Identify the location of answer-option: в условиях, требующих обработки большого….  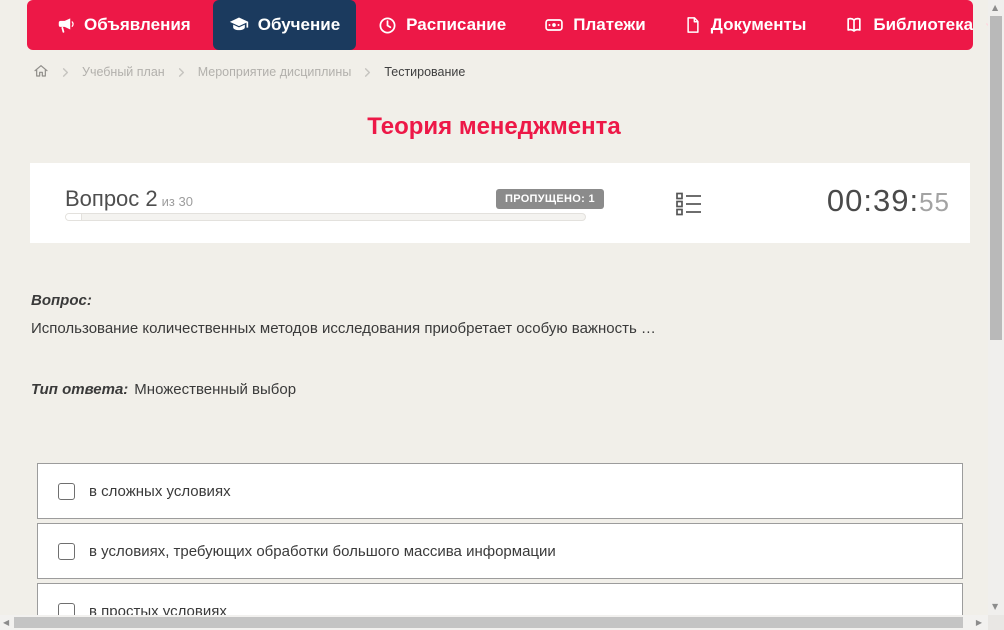
(500, 551).